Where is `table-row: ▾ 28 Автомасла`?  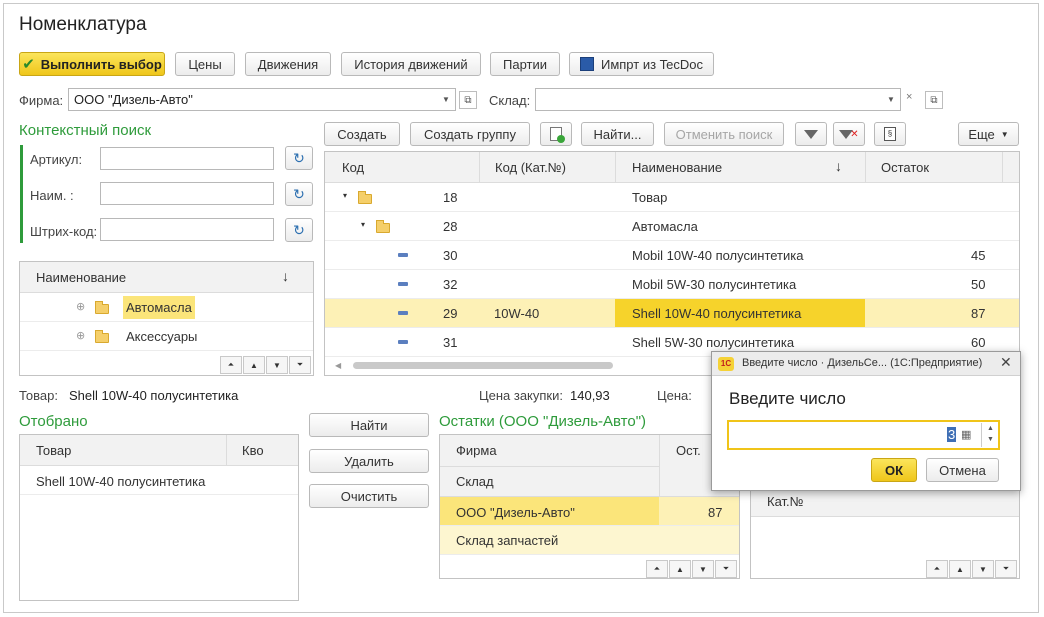
table-row: ▾ 28 Автомасла is located at coordinates (672, 226).